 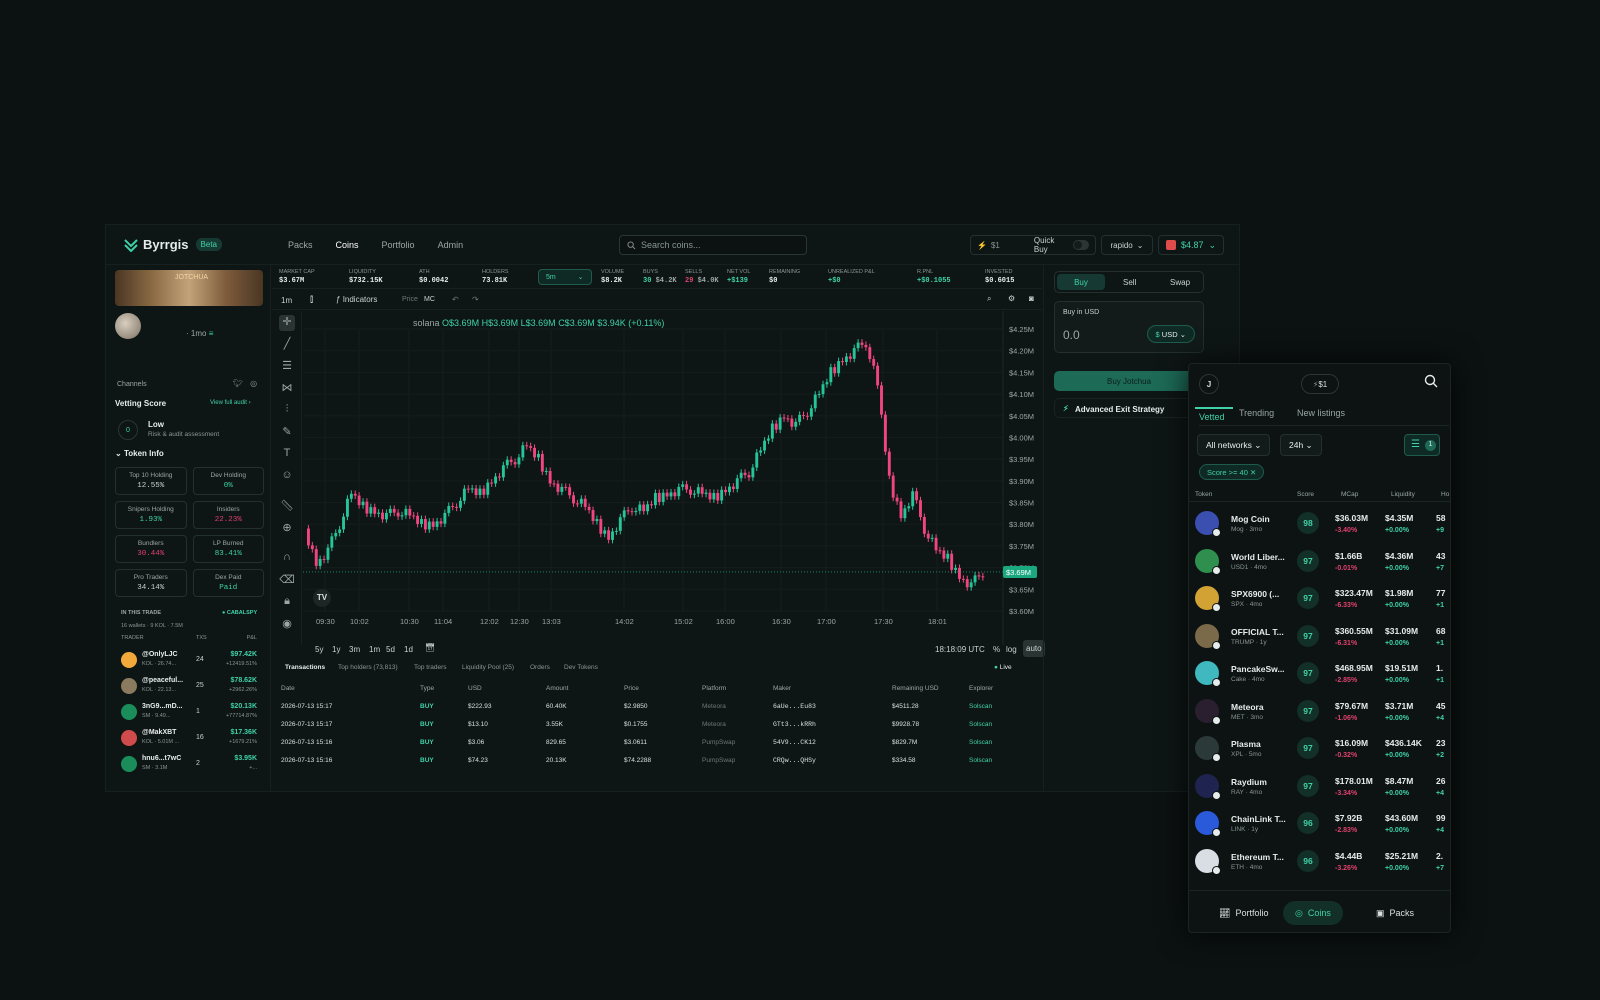 I want to click on range-button: 5d, so click(x=390, y=649).